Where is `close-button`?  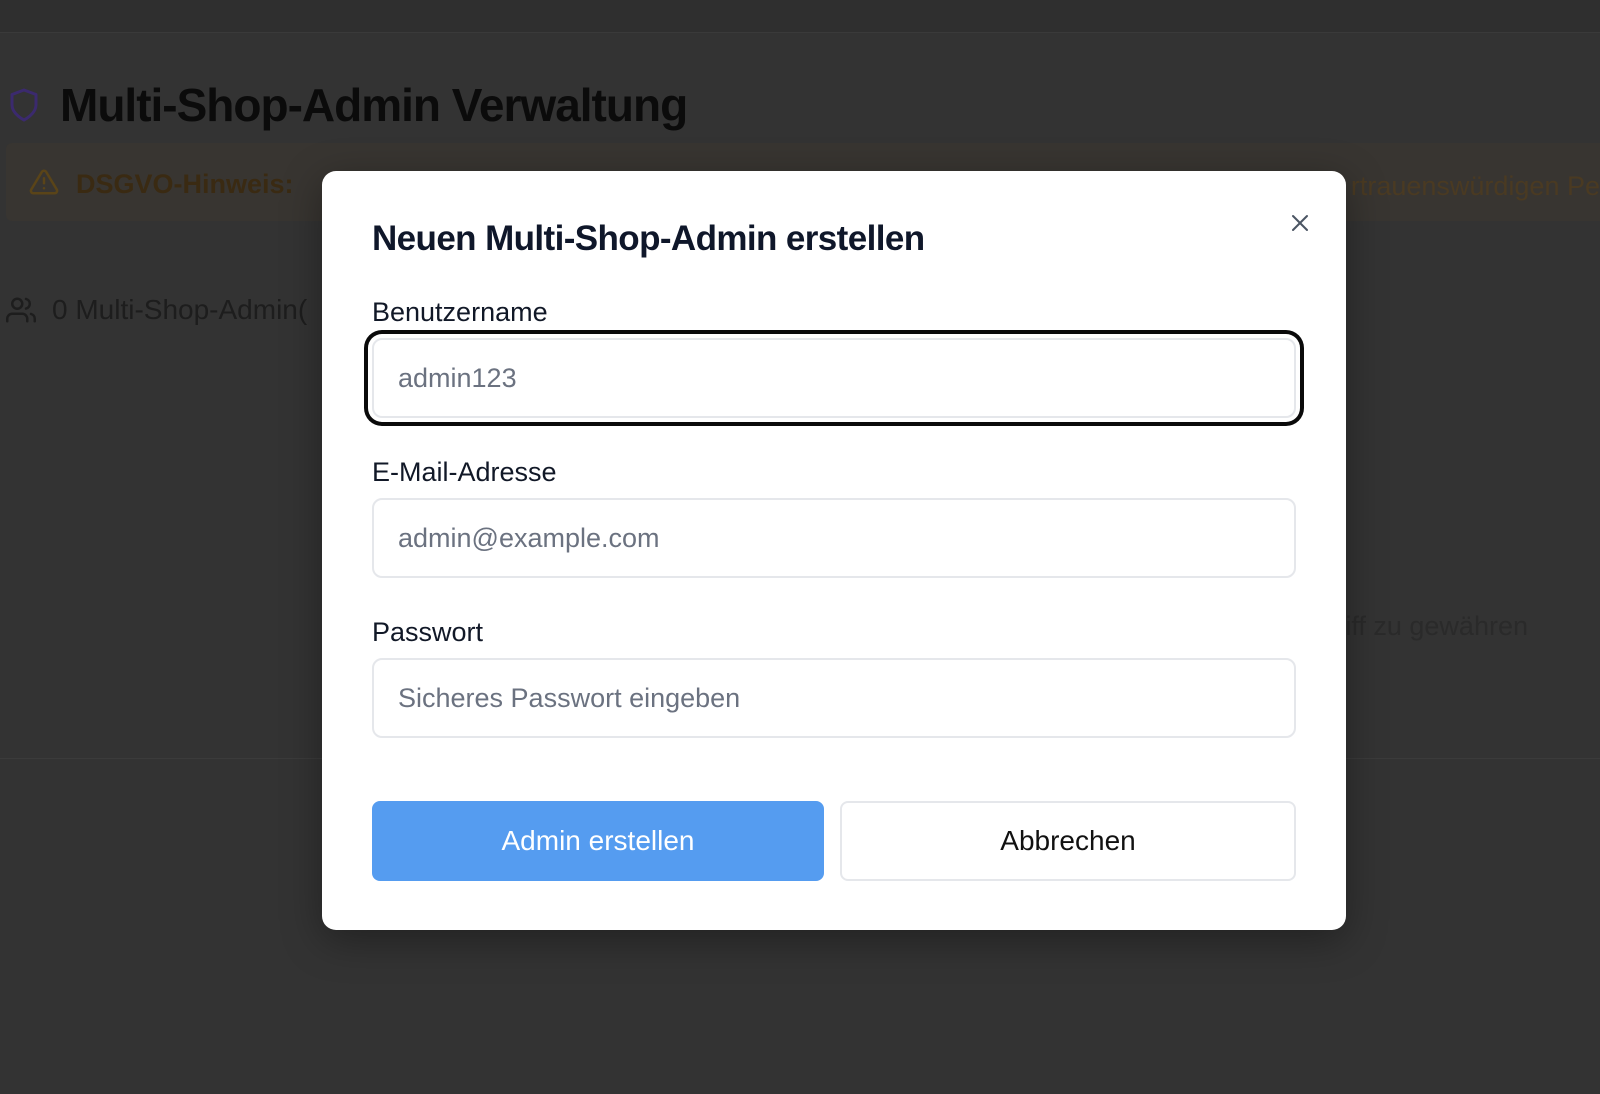
close-button is located at coordinates (1300, 223).